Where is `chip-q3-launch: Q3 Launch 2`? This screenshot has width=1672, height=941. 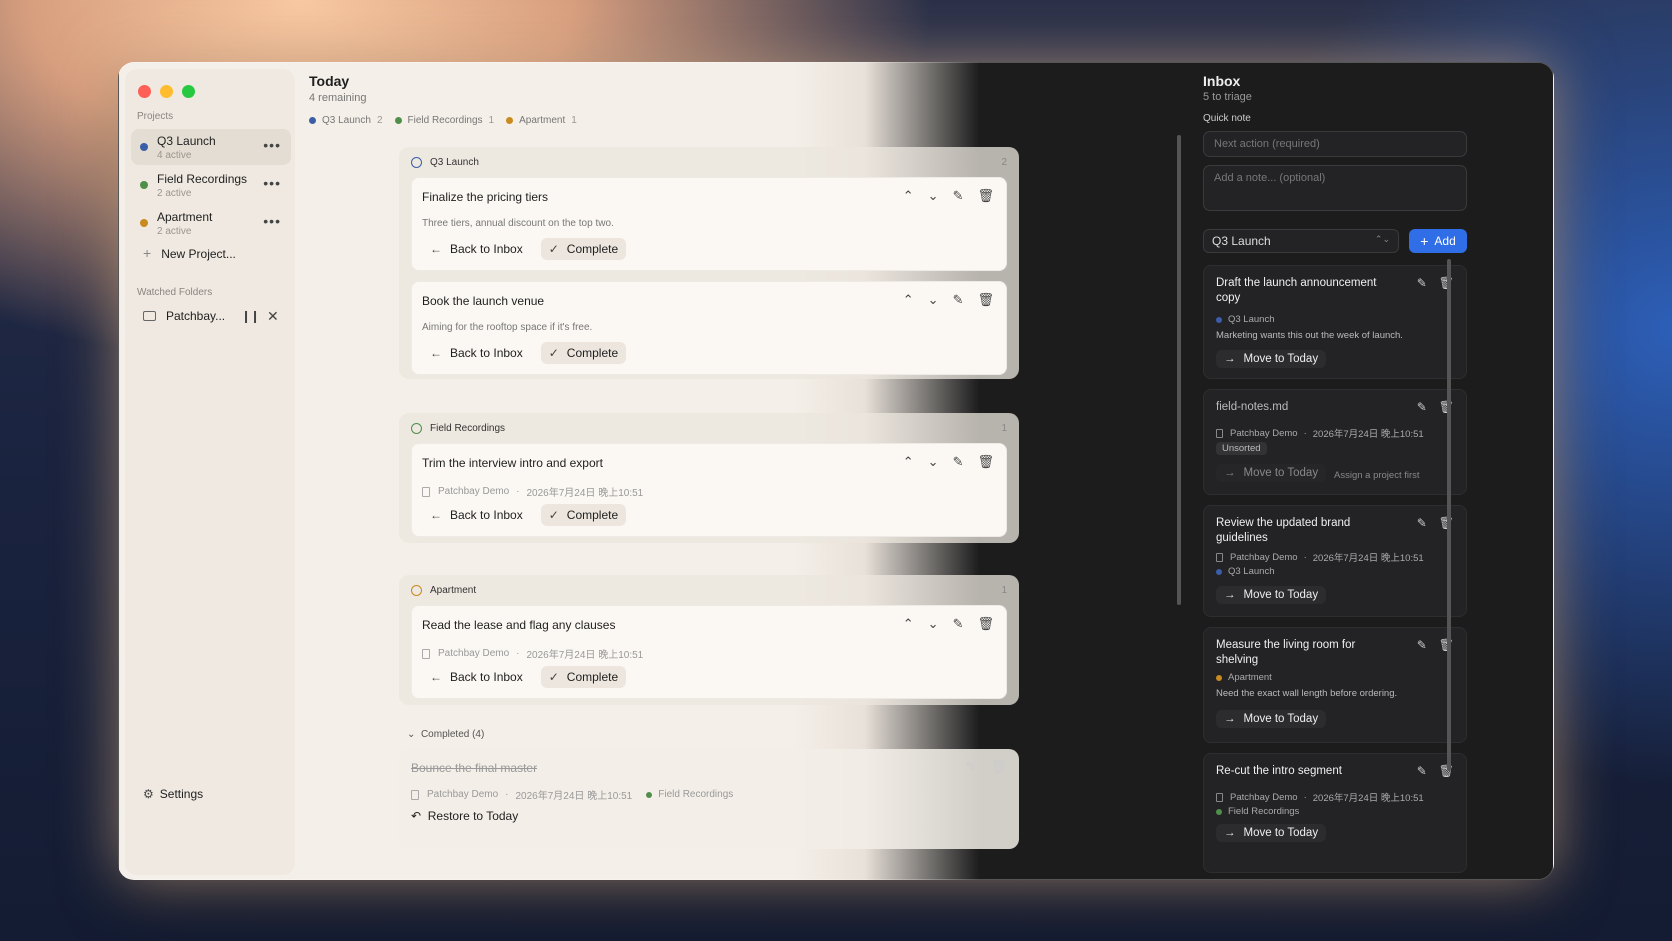 chip-q3-launch: Q3 Launch 2 is located at coordinates (346, 120).